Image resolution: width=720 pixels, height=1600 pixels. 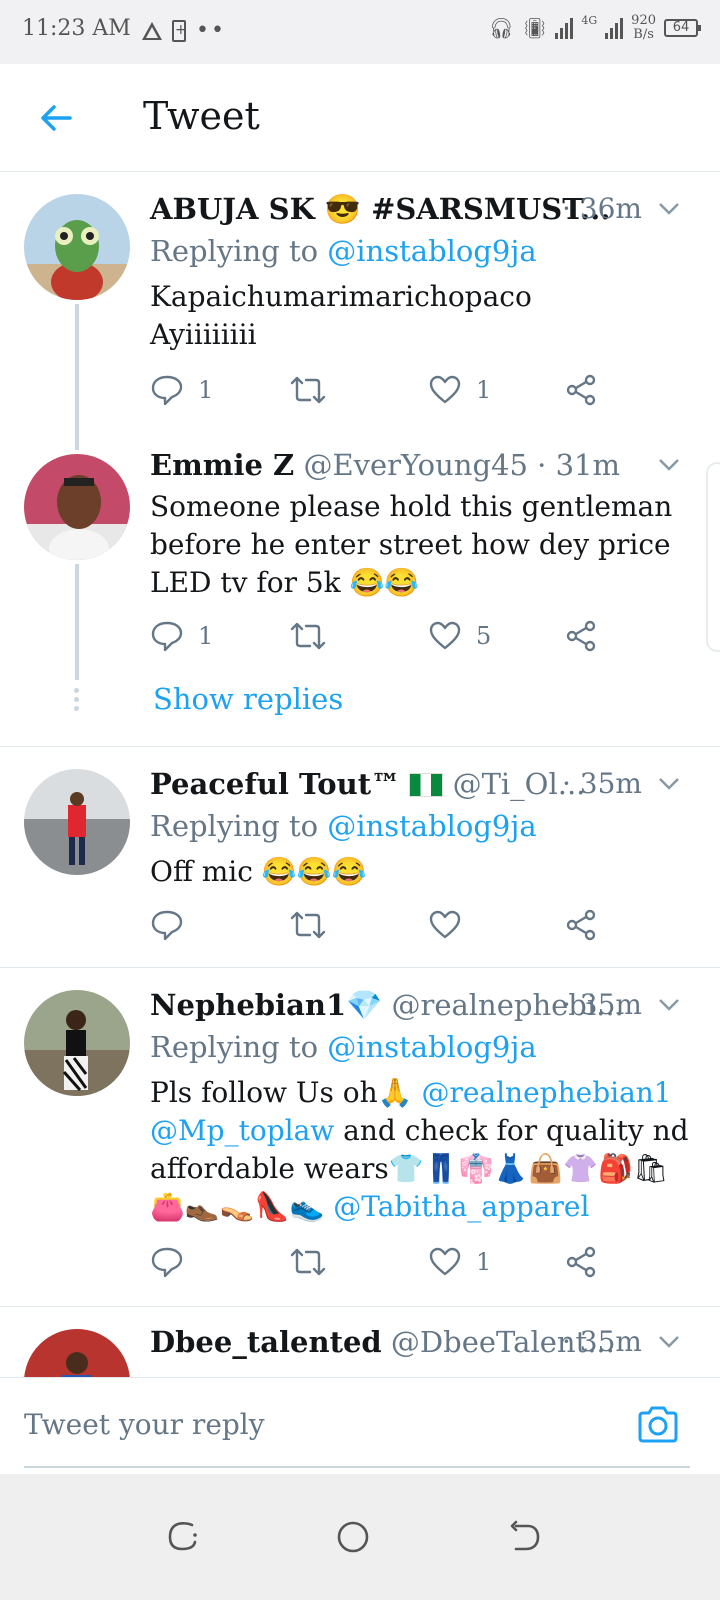 What do you see at coordinates (525, 1537) in the screenshot?
I see `back-nav-icon` at bounding box center [525, 1537].